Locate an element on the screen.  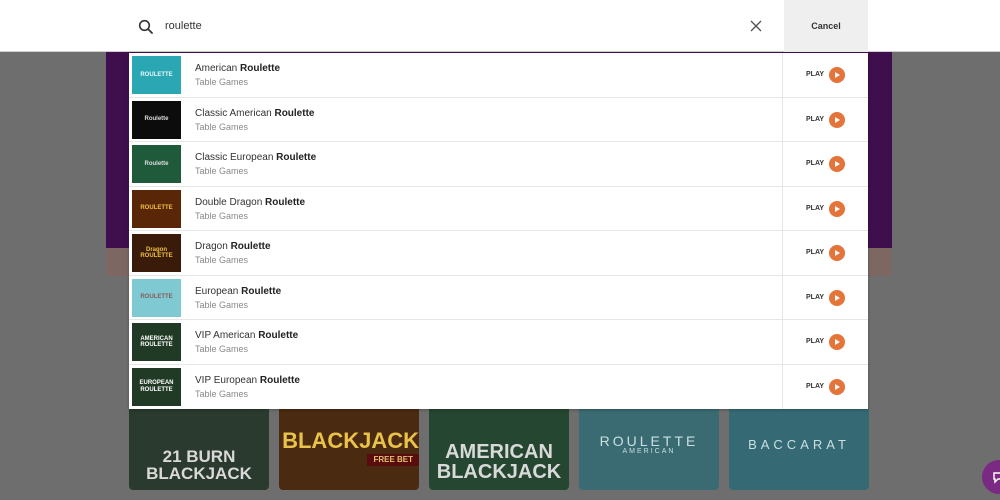
result-title: Double Dragon Roulette is located at coordinates (250, 203).